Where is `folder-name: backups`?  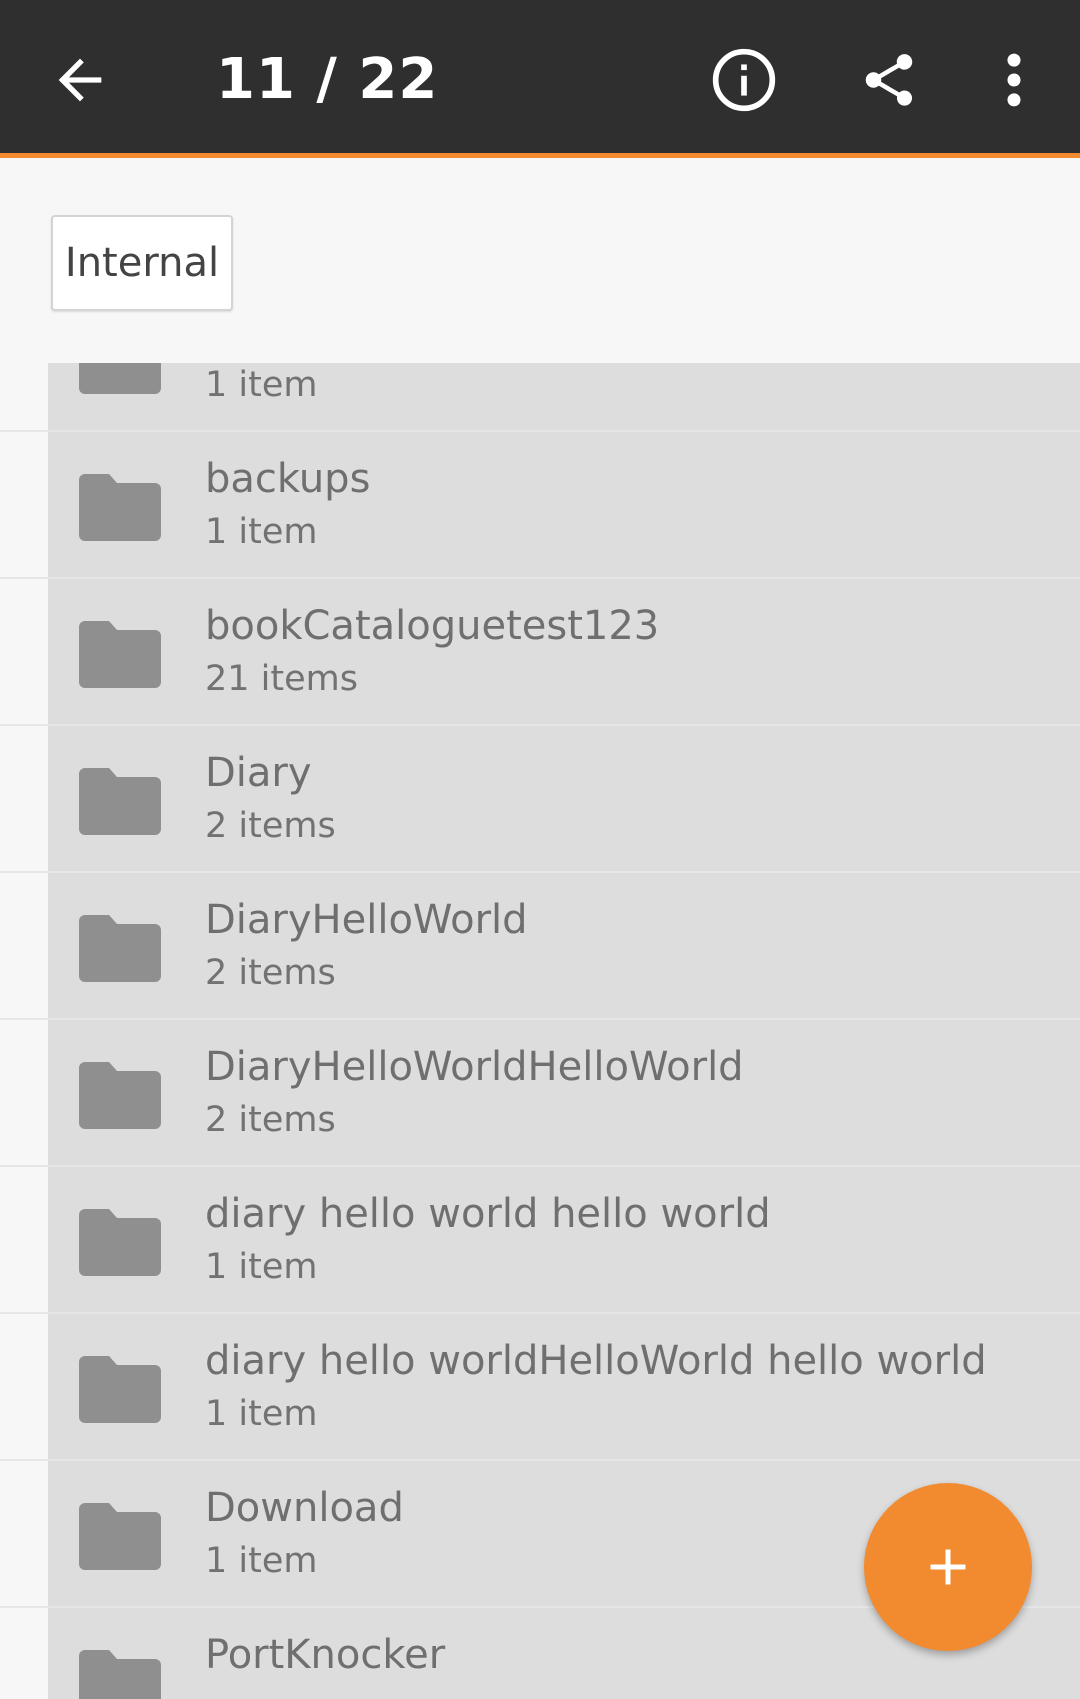 folder-name: backups is located at coordinates (288, 479).